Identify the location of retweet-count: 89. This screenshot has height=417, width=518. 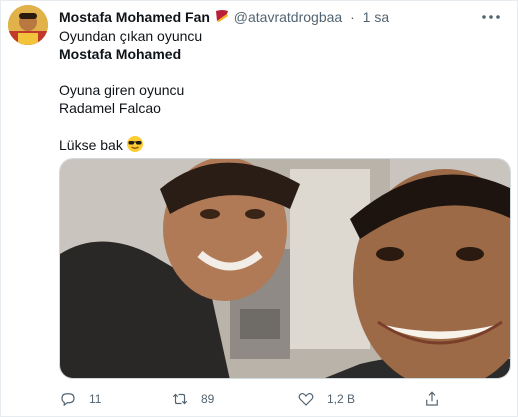
(208, 399).